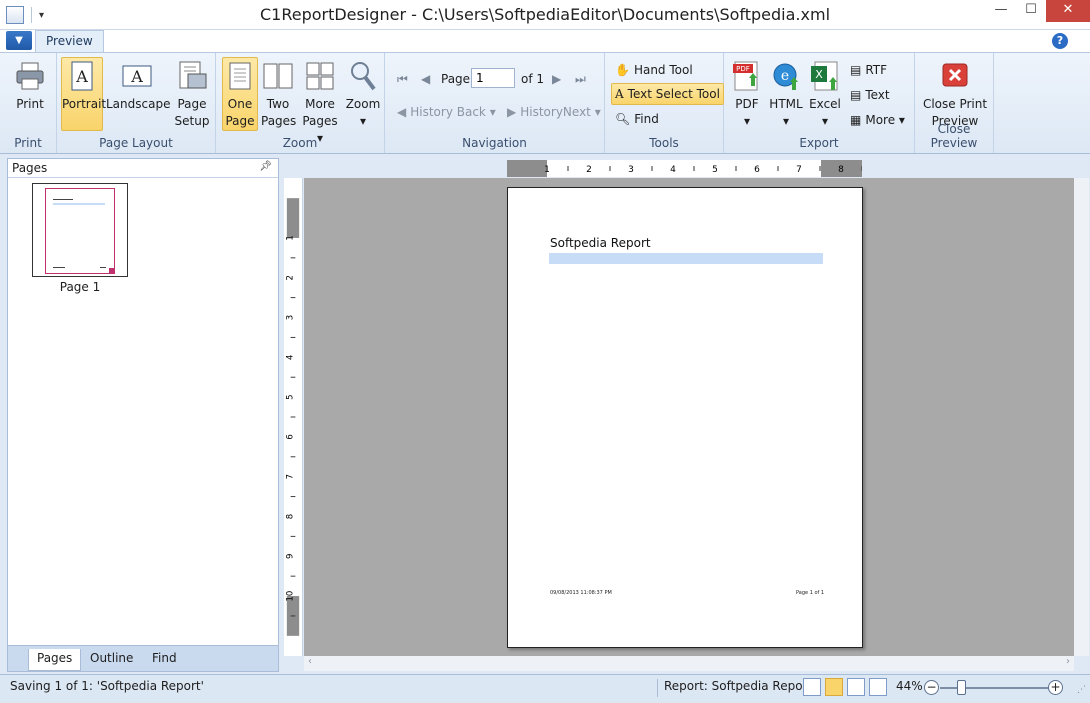  I want to click on ruler-v-label: 2, so click(291, 277).